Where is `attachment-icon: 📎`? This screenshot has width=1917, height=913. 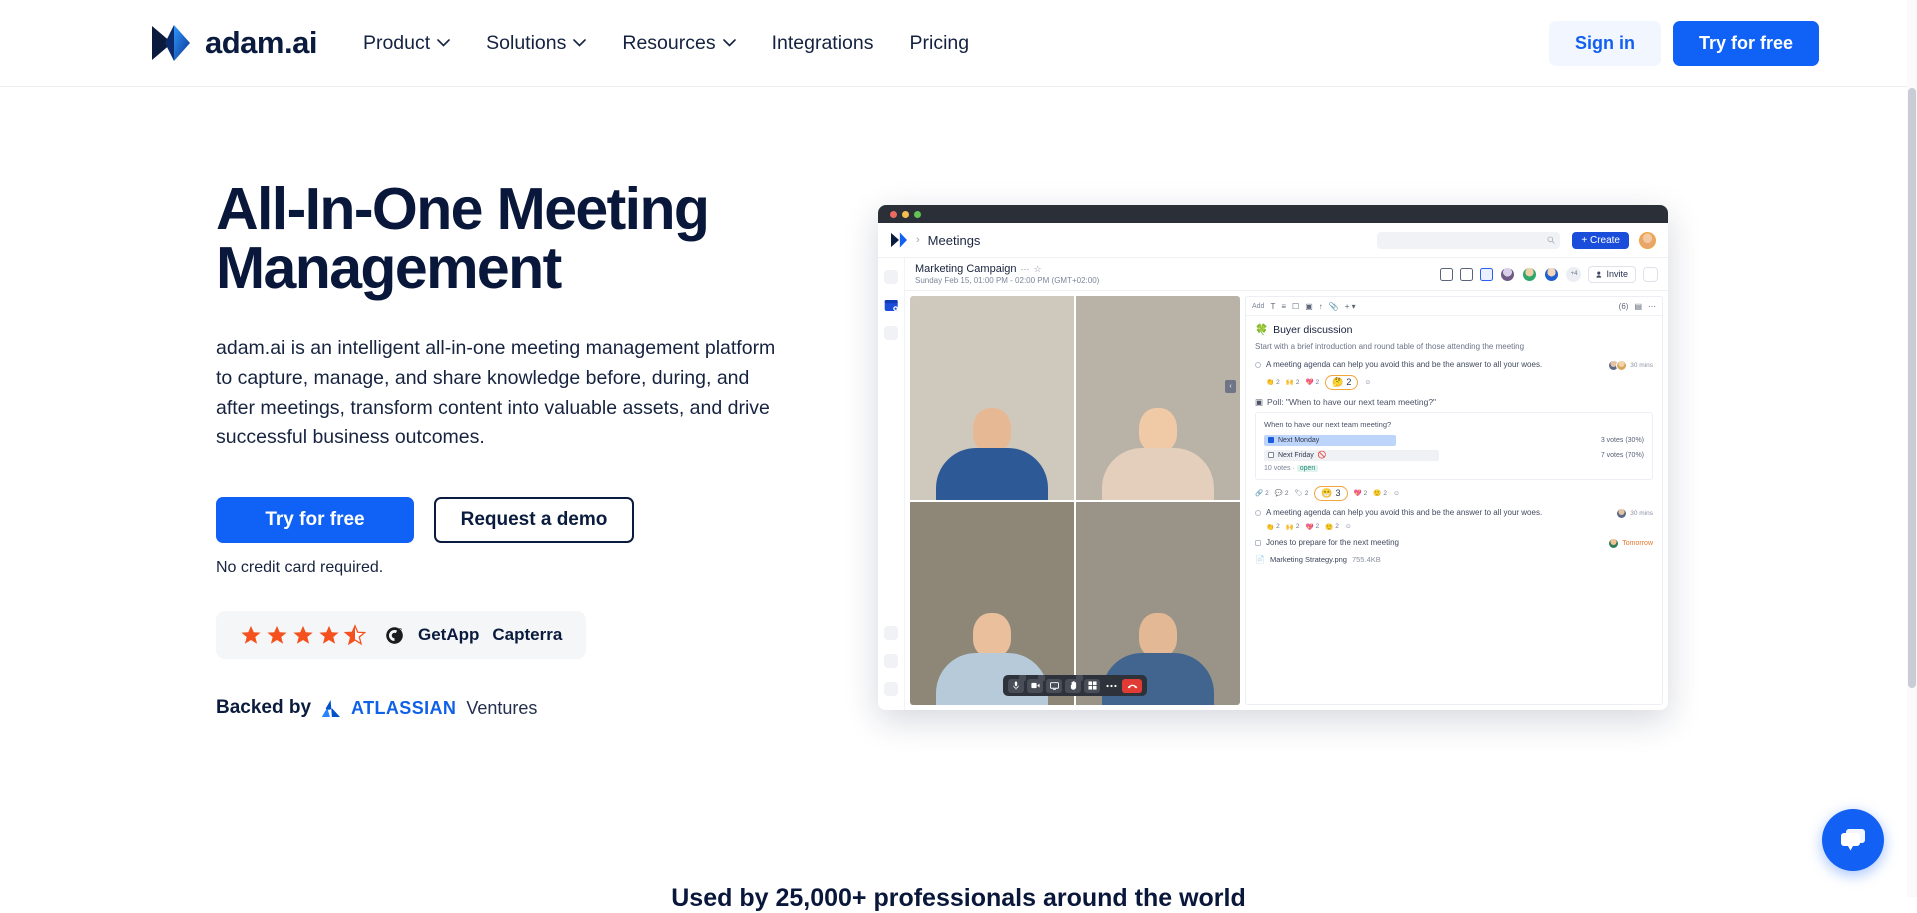 attachment-icon: 📎 is located at coordinates (1334, 306).